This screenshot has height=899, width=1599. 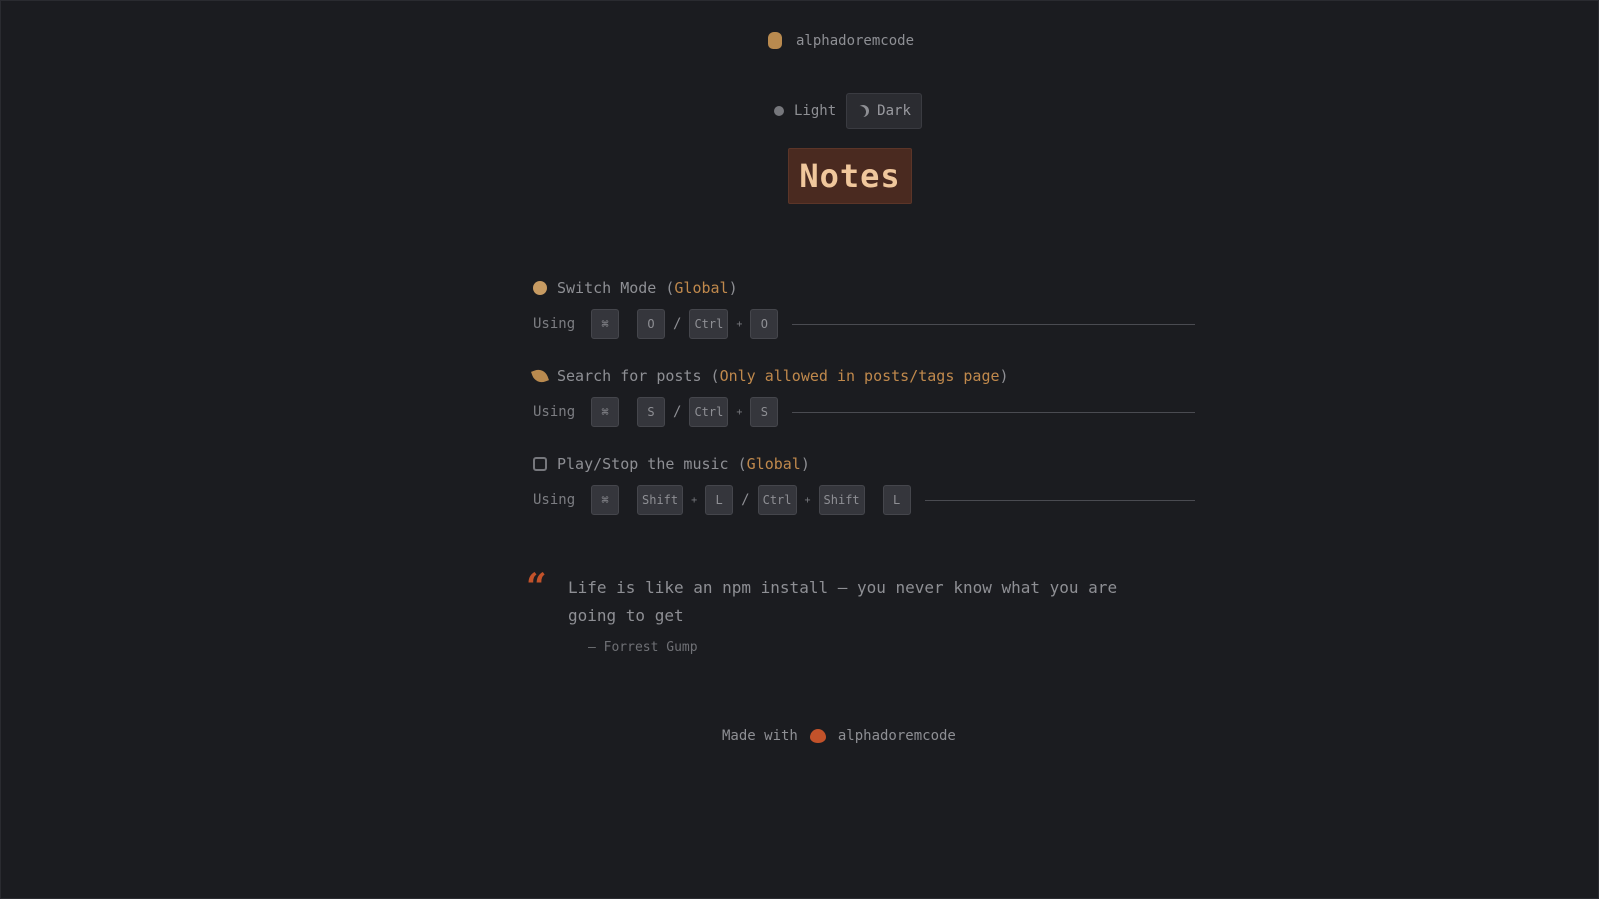 I want to click on theme-dark-button: Dark, so click(x=884, y=111).